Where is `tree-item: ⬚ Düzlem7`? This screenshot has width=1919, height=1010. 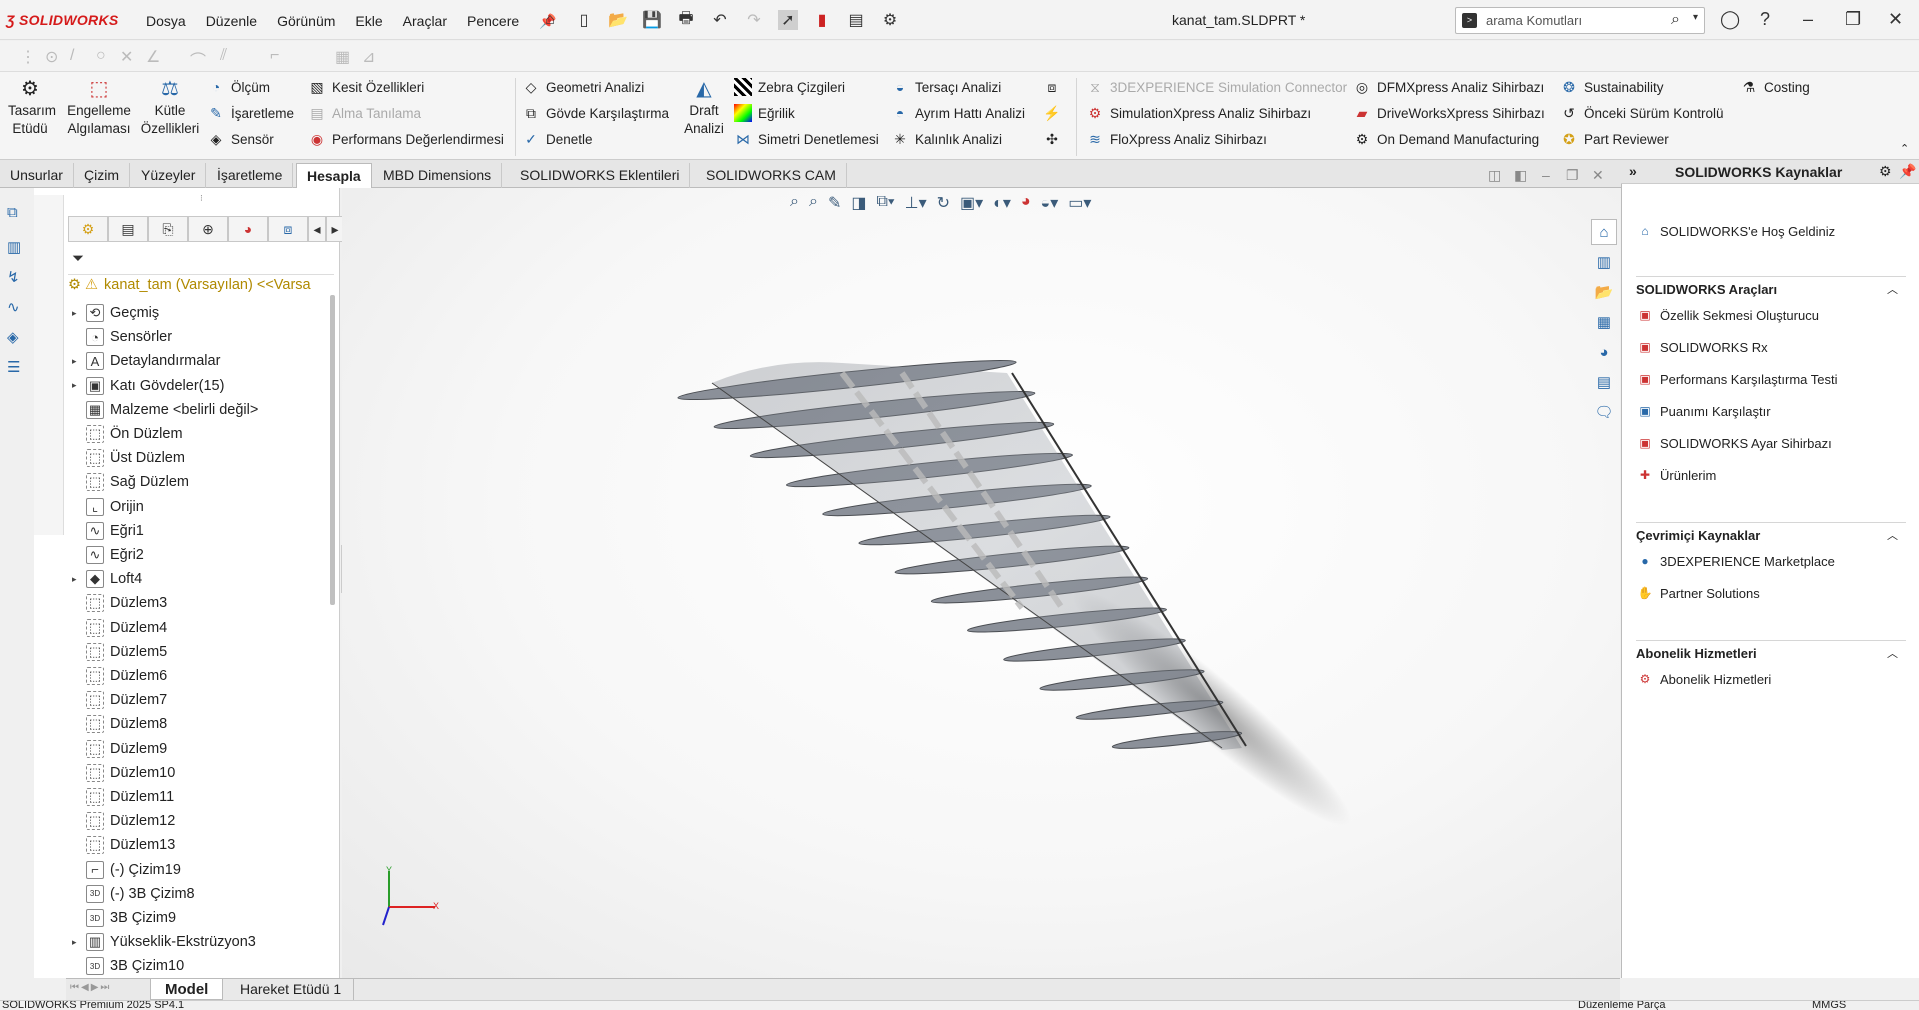 tree-item: ⬚ Düzlem7 is located at coordinates (119, 700).